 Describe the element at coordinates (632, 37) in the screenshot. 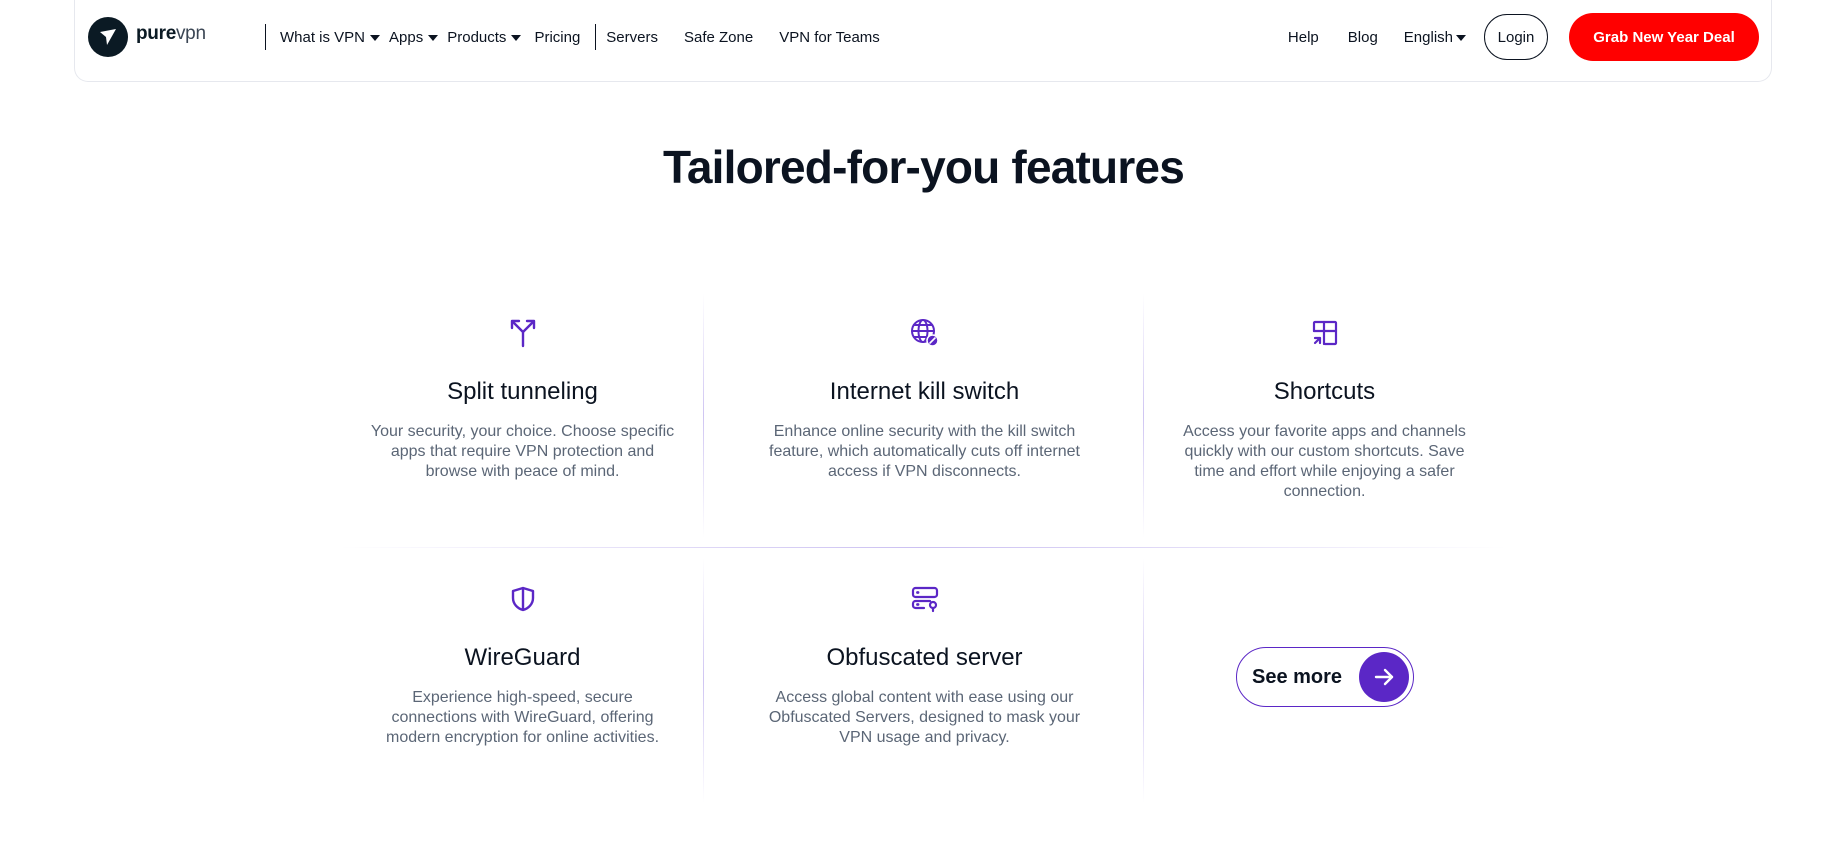

I see `nav-item-servers: Servers` at that location.